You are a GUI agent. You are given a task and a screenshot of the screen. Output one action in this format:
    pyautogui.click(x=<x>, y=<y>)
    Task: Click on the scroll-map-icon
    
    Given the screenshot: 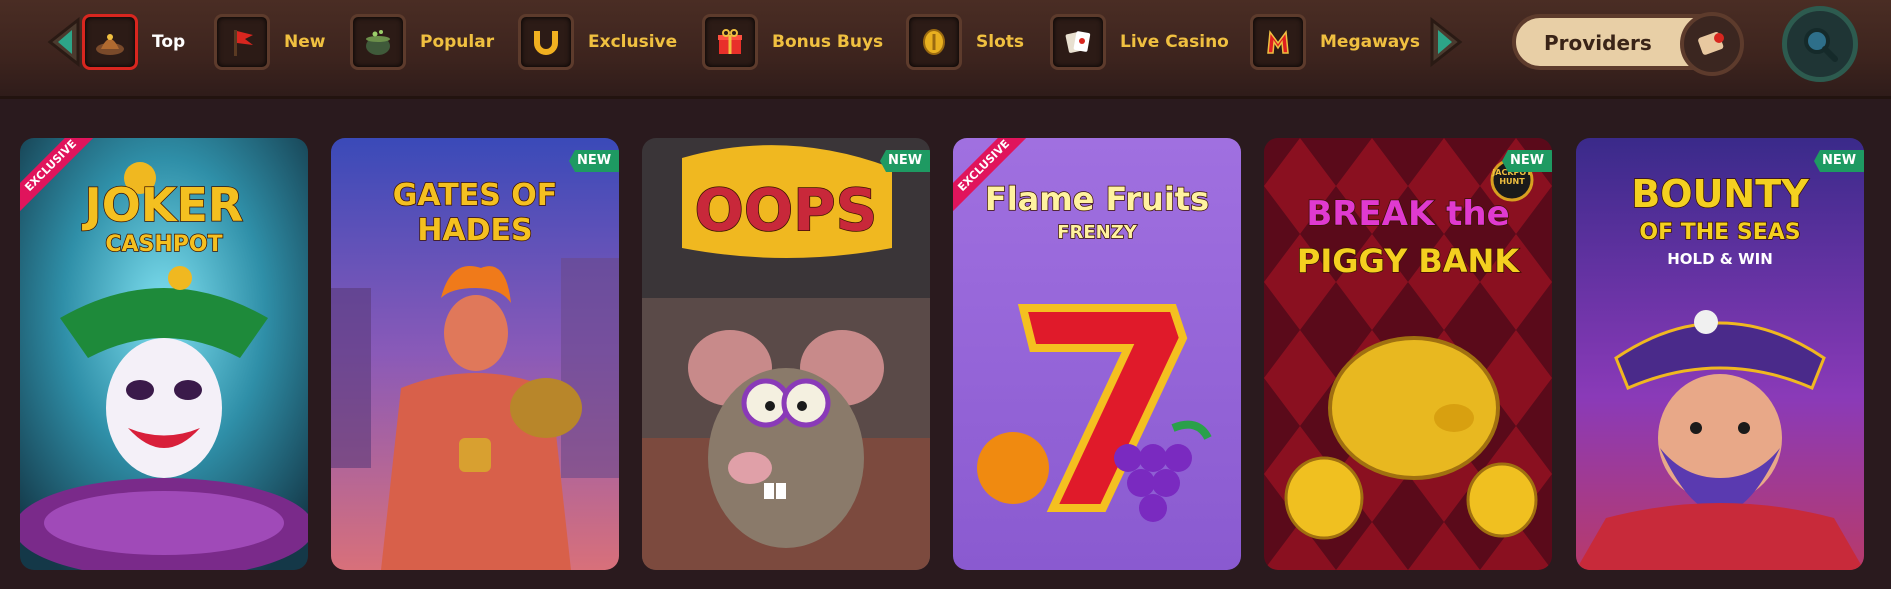 What is the action you would take?
    pyautogui.click(x=1711, y=43)
    